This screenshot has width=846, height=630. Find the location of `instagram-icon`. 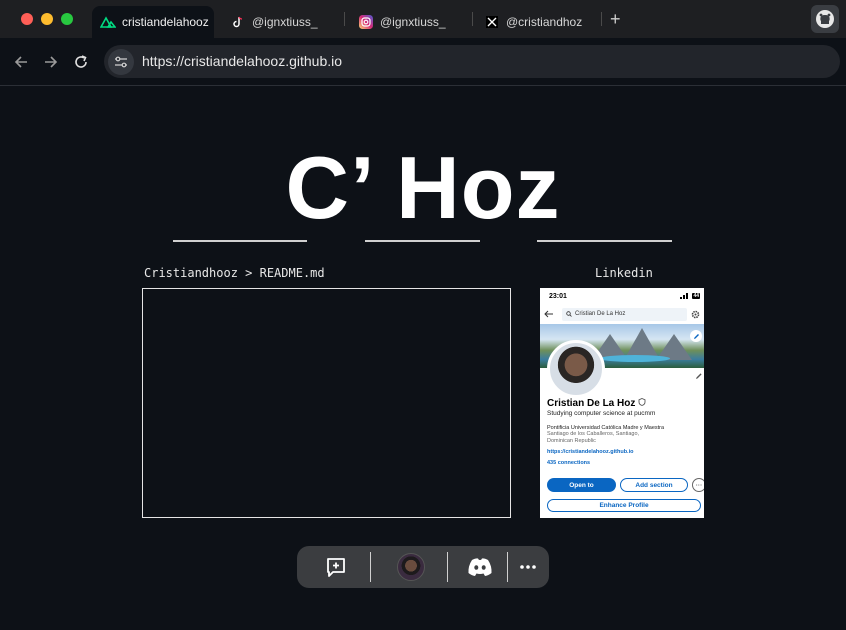

instagram-icon is located at coordinates (366, 22).